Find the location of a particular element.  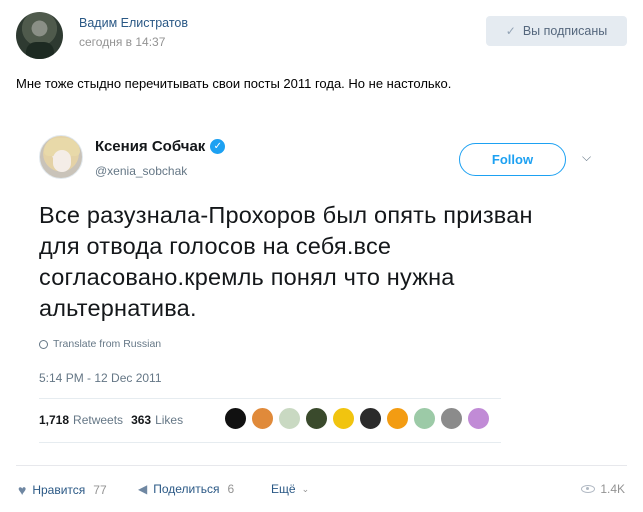

retweets-stat: 1,718 Retweets is located at coordinates (81, 420).